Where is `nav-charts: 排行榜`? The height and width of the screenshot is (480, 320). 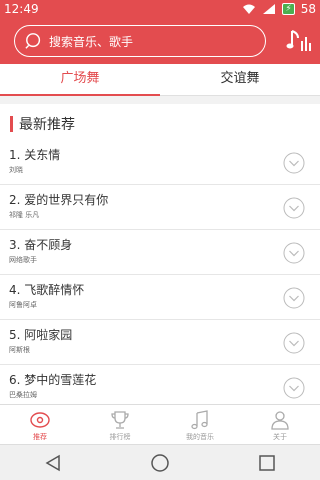
nav-charts: 排行榜 is located at coordinates (120, 424).